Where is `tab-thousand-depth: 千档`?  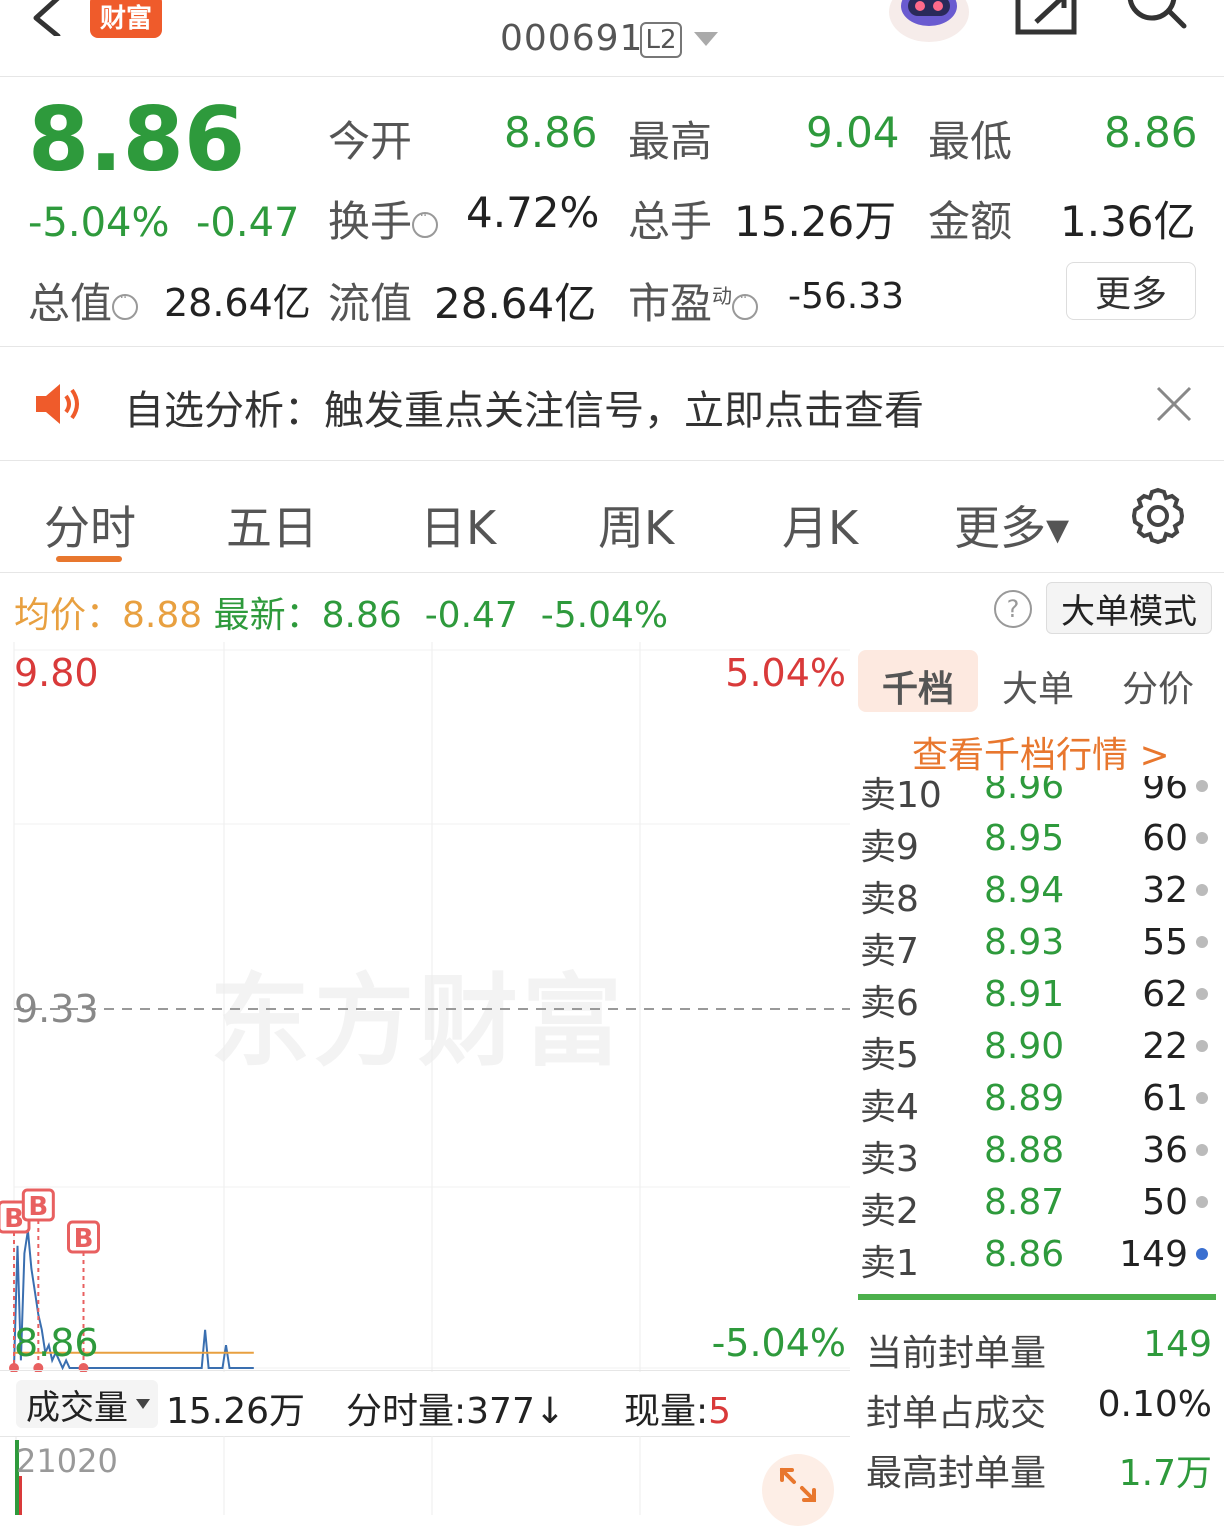 tab-thousand-depth: 千档 is located at coordinates (918, 686).